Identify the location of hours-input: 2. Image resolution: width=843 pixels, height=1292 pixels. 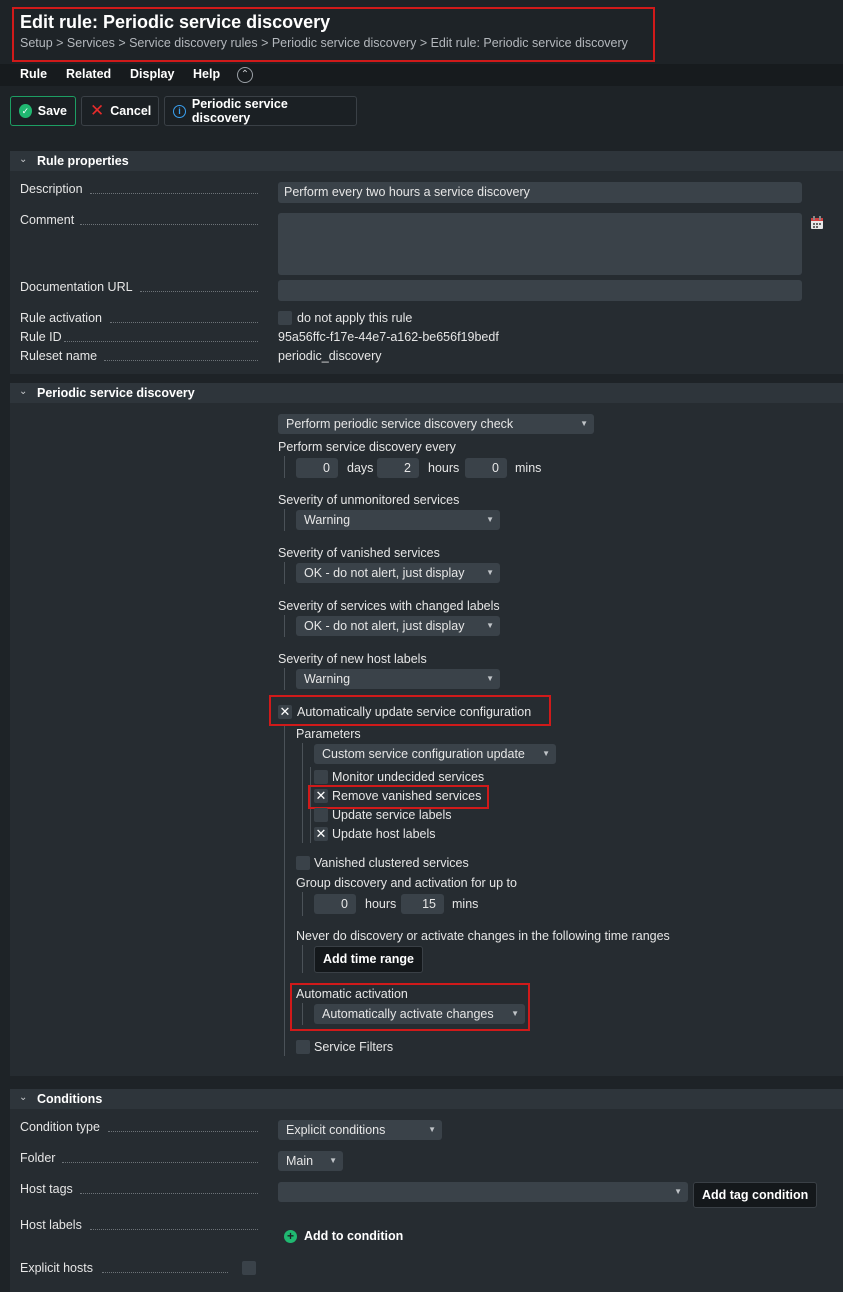
(398, 468).